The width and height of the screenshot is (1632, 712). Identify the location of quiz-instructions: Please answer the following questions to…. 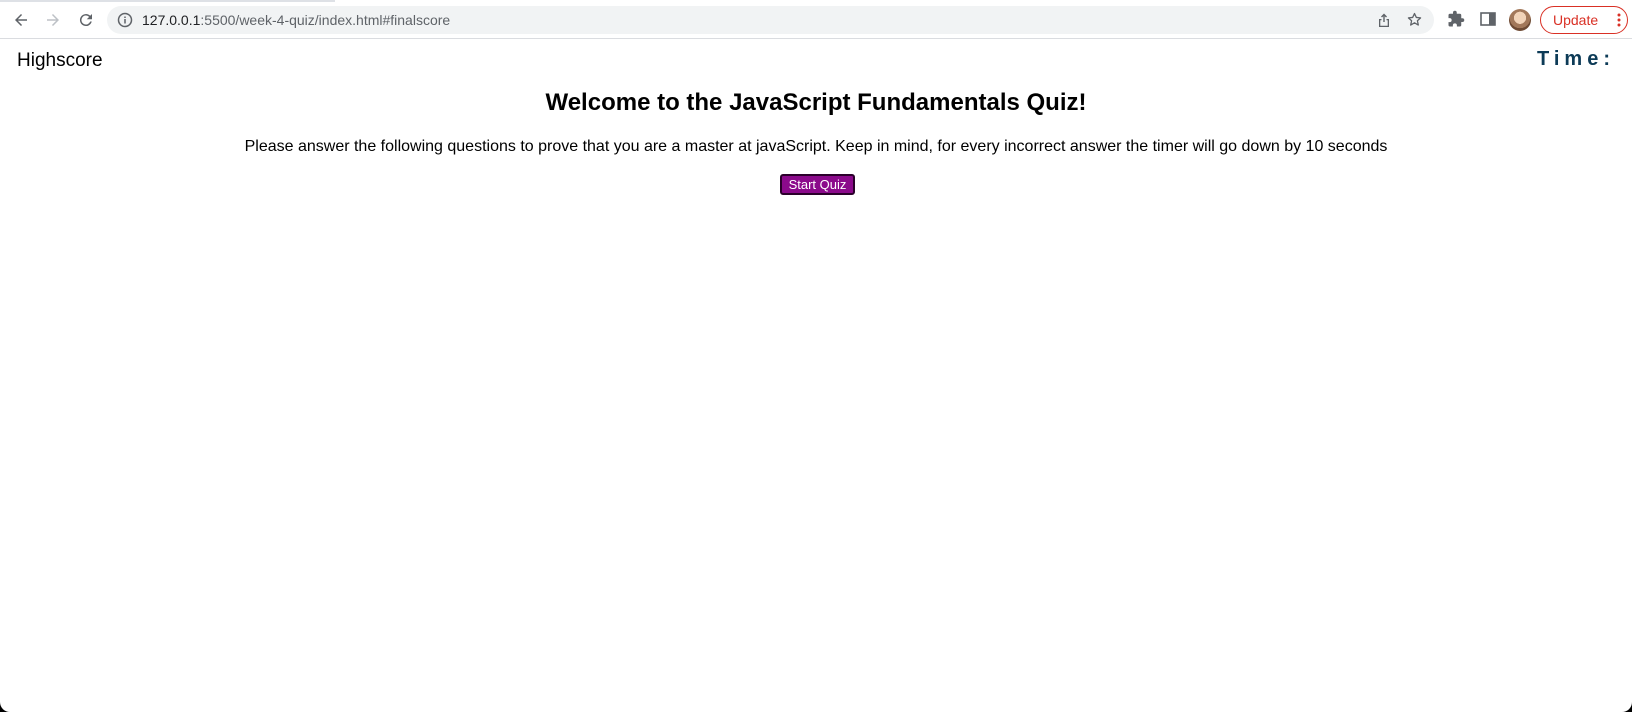
(816, 146).